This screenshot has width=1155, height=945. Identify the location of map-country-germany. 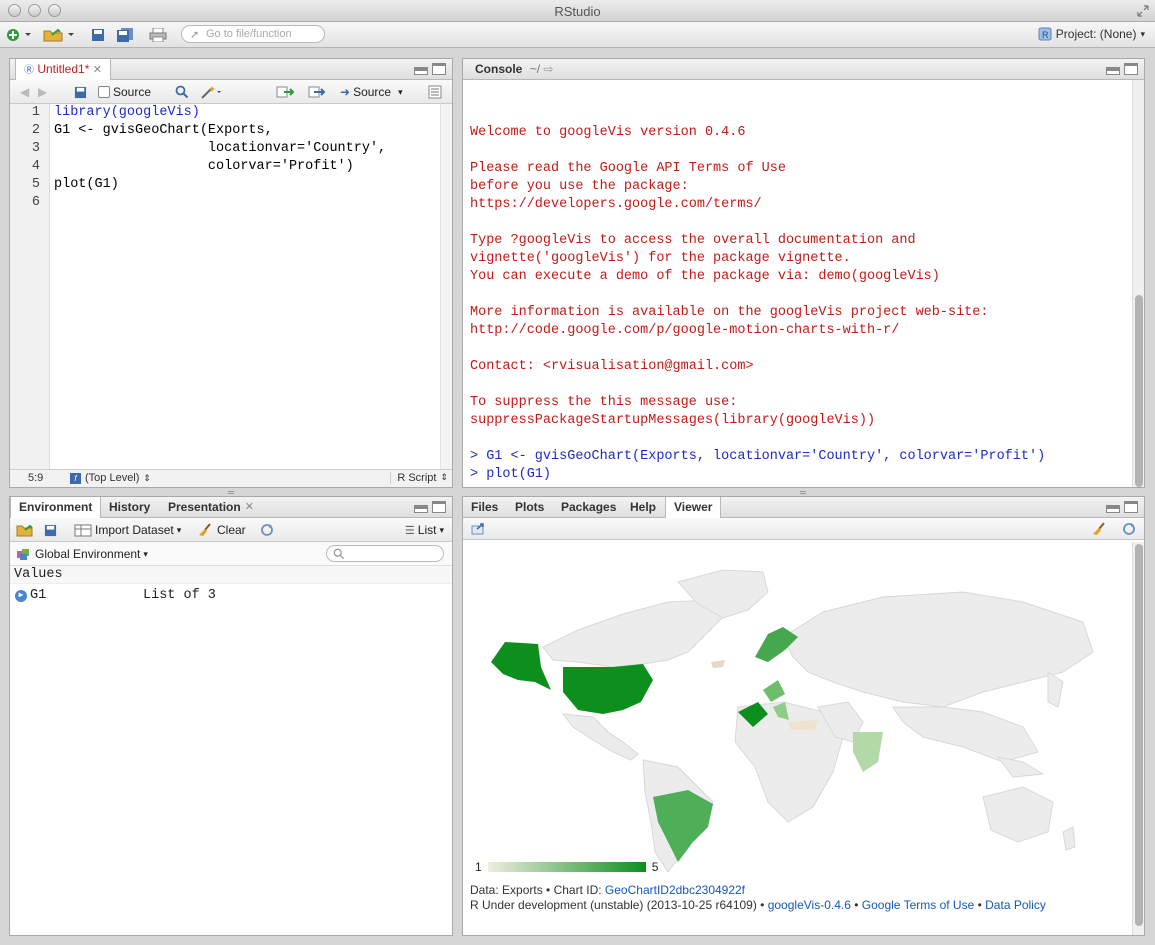
(774, 691).